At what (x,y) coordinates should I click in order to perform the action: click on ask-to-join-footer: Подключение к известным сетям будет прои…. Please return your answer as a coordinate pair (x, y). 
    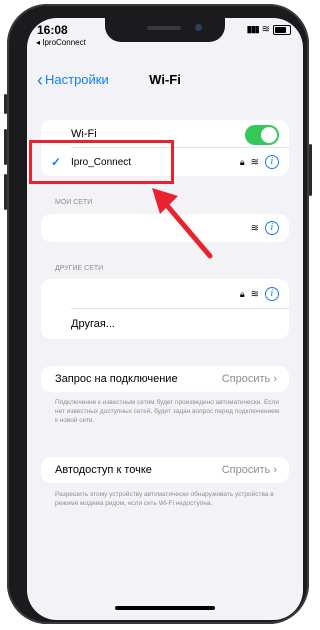
    Looking at the image, I should click on (167, 411).